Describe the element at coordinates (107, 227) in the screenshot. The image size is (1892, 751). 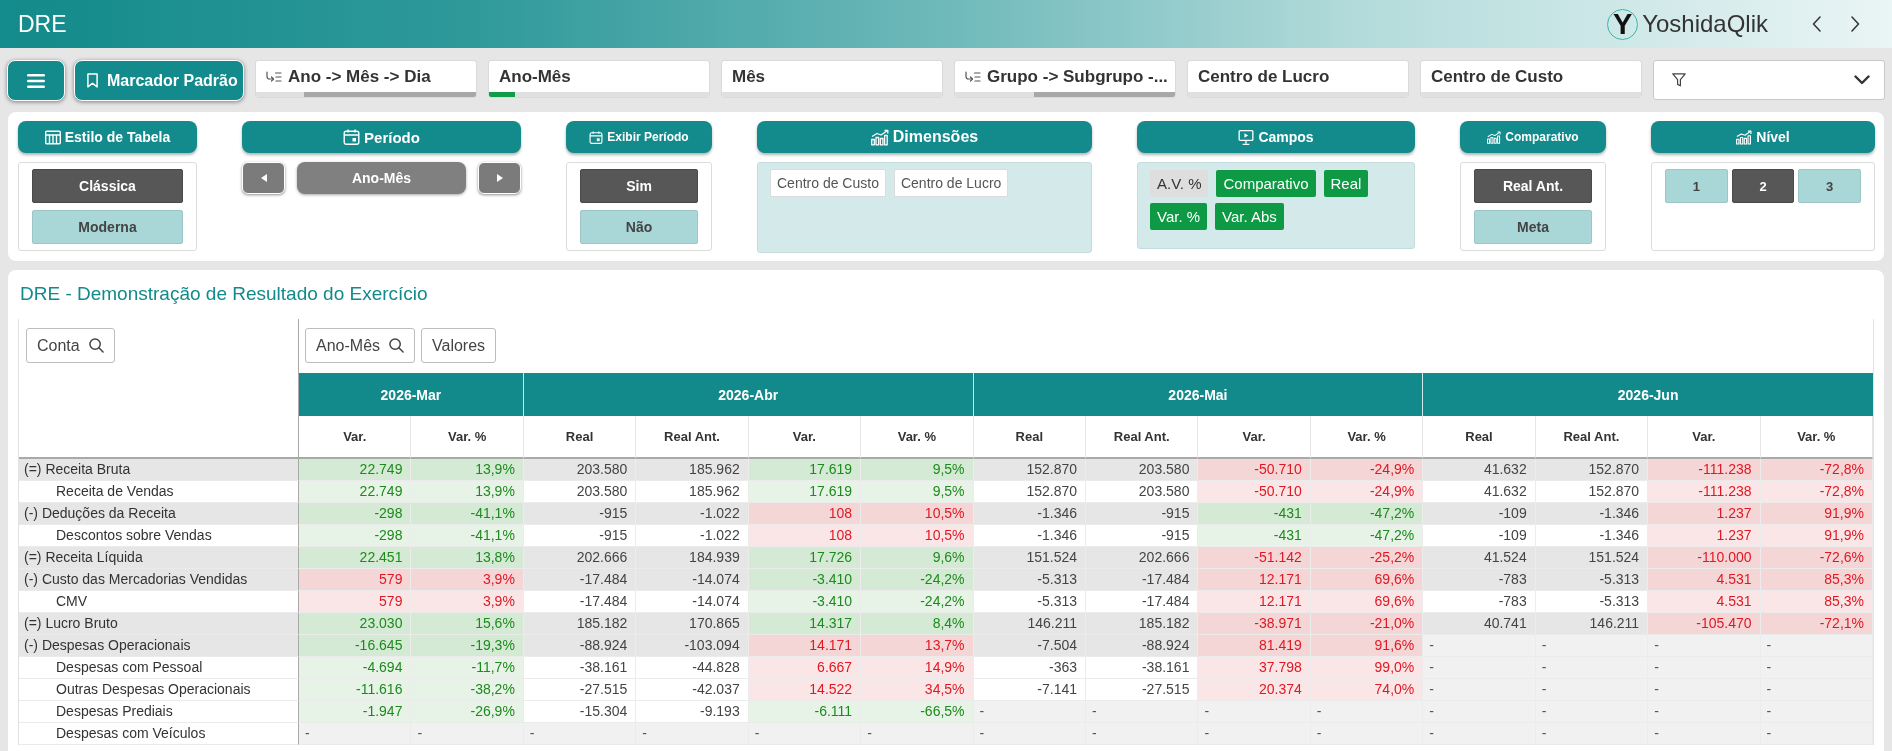
I see `option-button: Moderna` at that location.